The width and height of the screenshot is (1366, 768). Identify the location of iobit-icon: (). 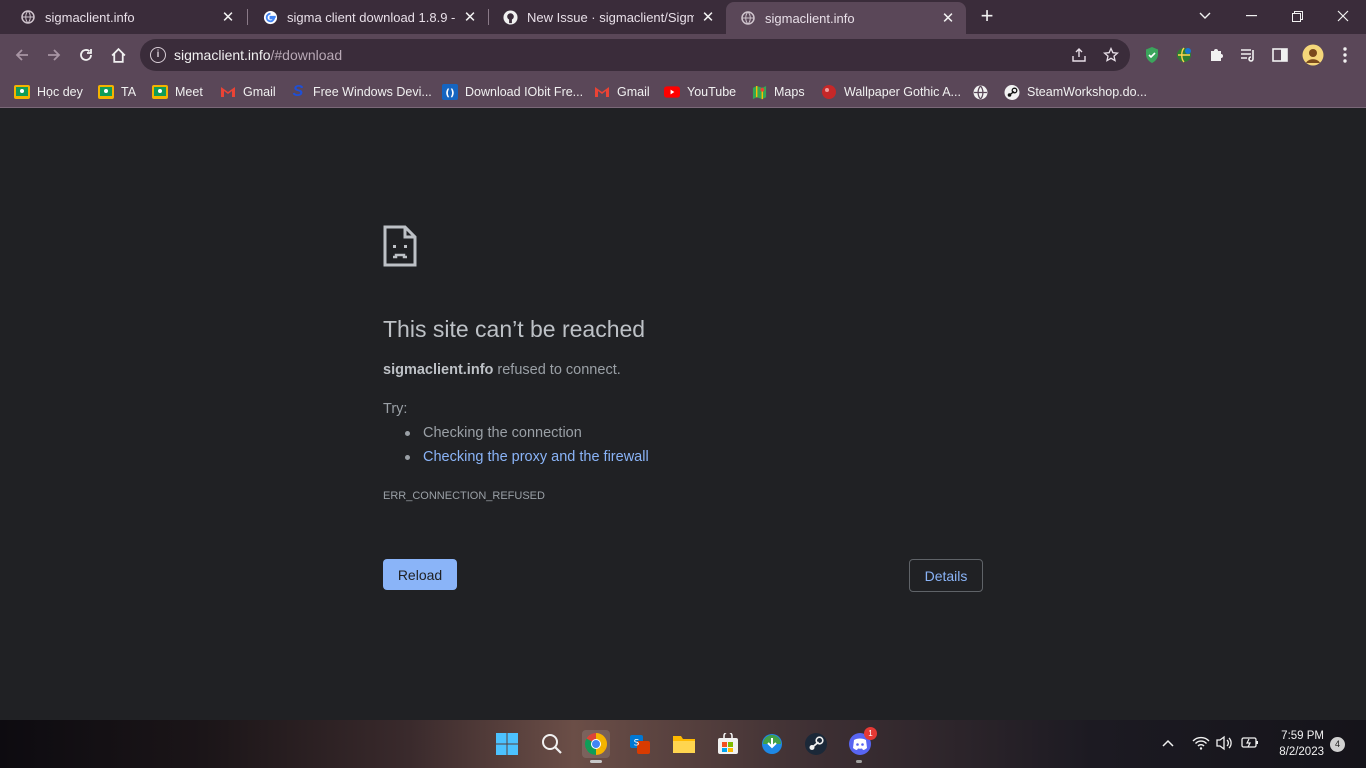
(450, 92).